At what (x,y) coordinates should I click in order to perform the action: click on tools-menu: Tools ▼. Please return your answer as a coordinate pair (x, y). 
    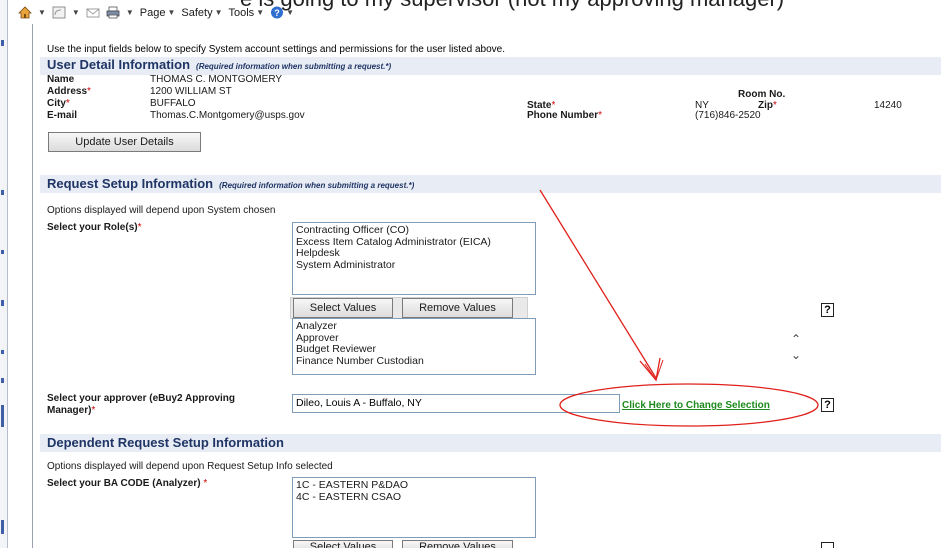
    Looking at the image, I should click on (247, 13).